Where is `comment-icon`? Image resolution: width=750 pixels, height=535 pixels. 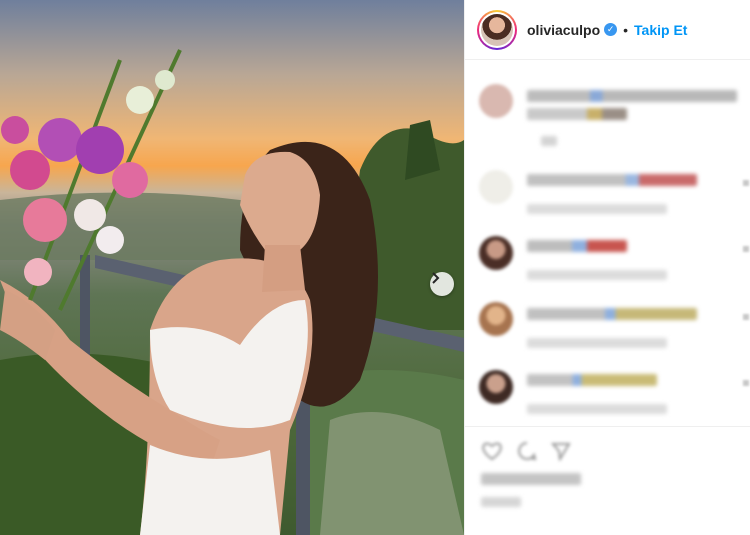 comment-icon is located at coordinates (527, 451).